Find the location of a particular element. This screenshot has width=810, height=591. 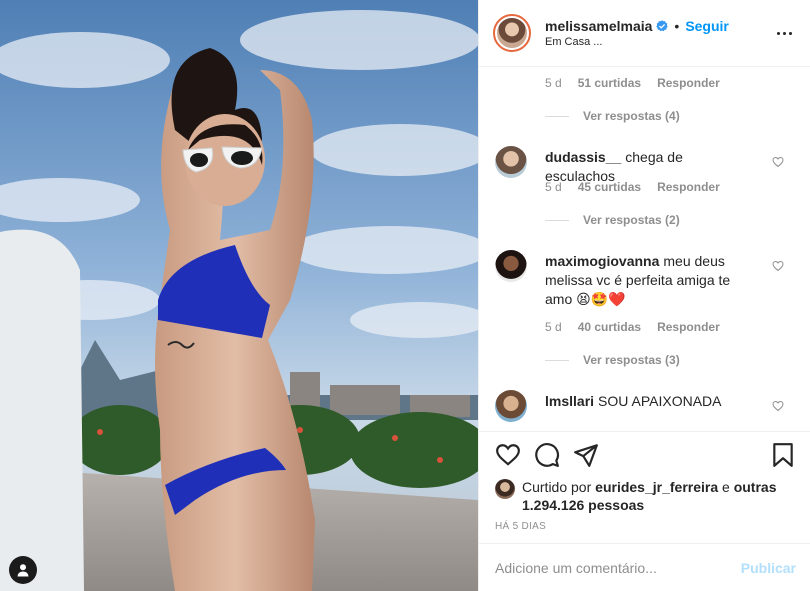

view-replies-button: Ver respostas (4) is located at coordinates (612, 116).